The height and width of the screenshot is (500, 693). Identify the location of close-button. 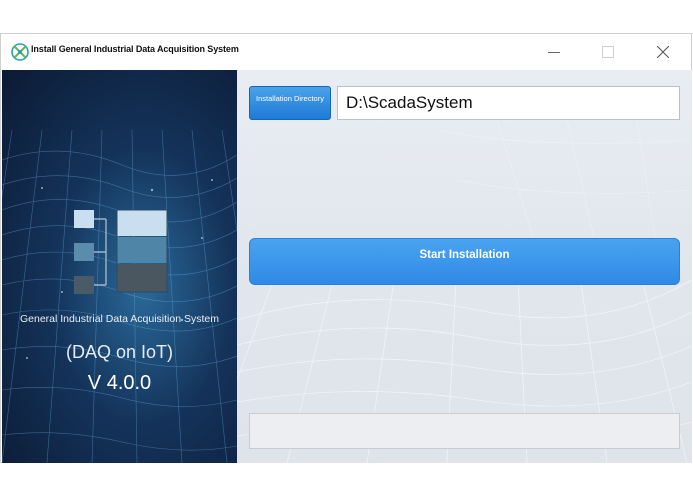
(663, 52).